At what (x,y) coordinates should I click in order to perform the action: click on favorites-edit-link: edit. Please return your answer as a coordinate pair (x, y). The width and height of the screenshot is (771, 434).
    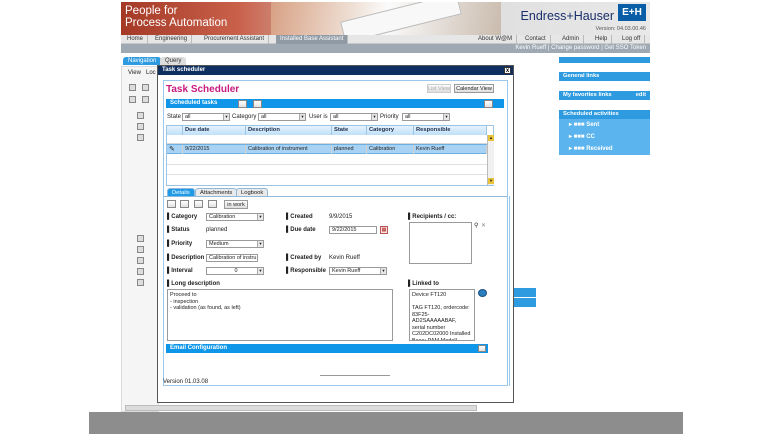
    Looking at the image, I should click on (641, 95).